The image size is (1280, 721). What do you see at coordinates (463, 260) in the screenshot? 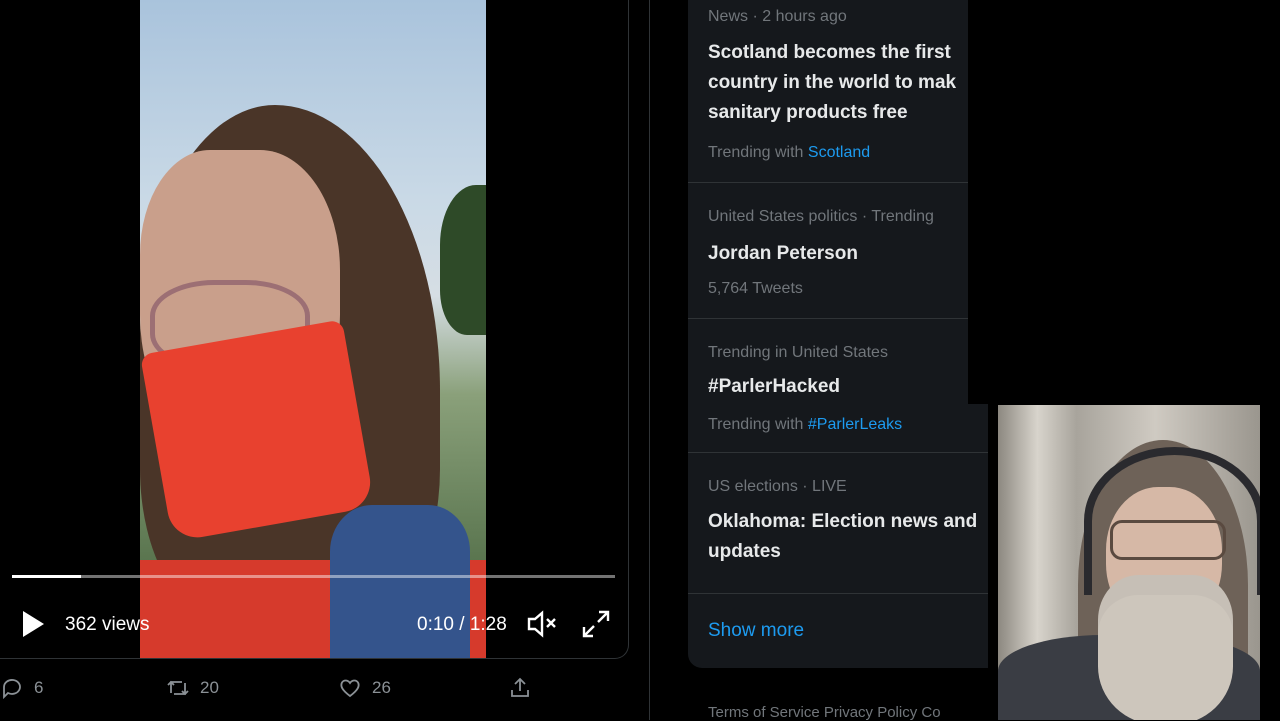
I see `video-scene-tree` at bounding box center [463, 260].